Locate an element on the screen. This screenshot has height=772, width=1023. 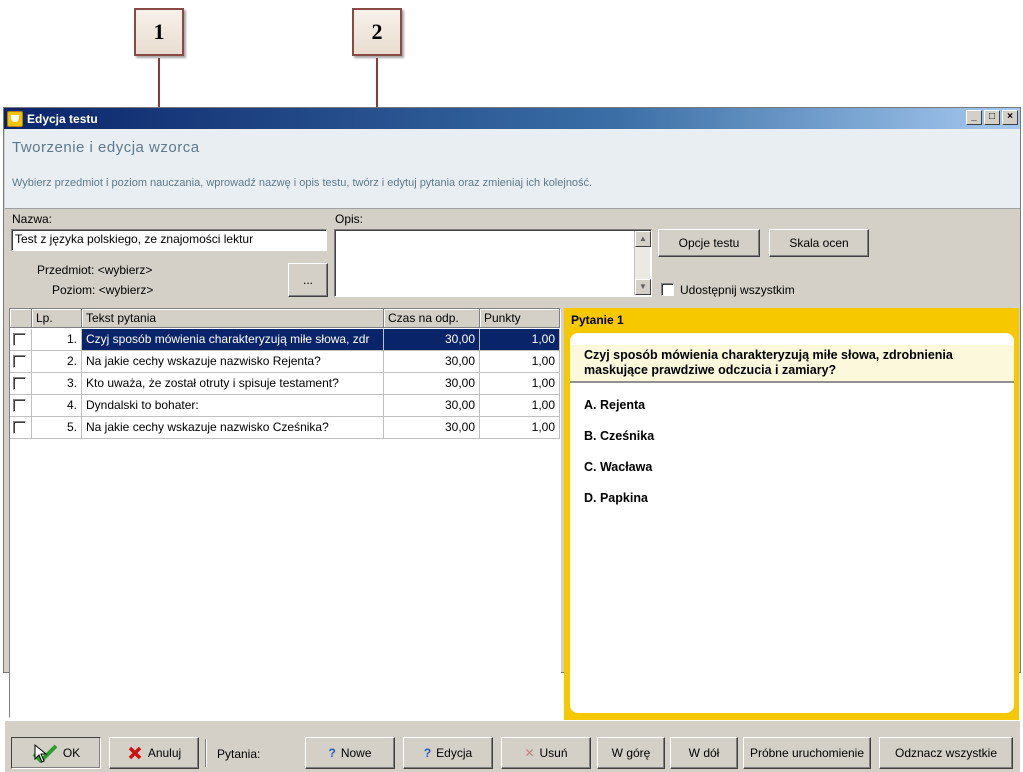
minimize-button: _ is located at coordinates (974, 117).